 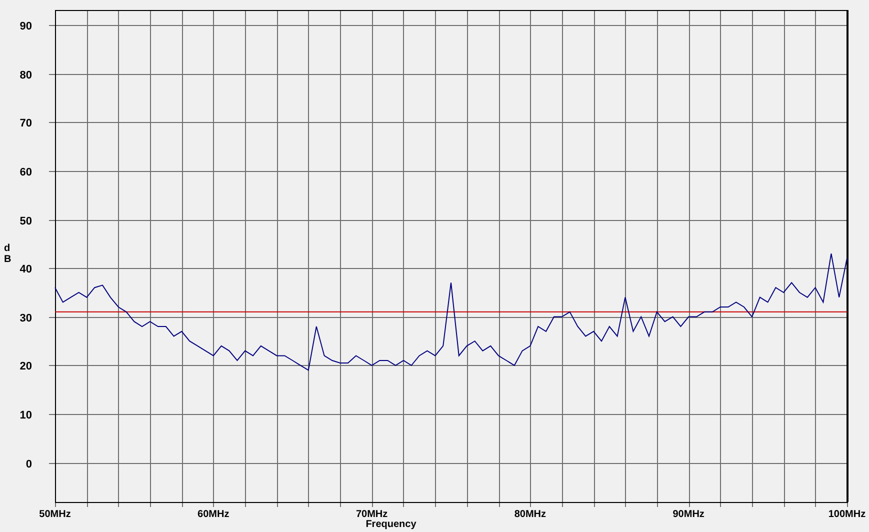 I want to click on tick-label: 90, so click(x=26, y=26).